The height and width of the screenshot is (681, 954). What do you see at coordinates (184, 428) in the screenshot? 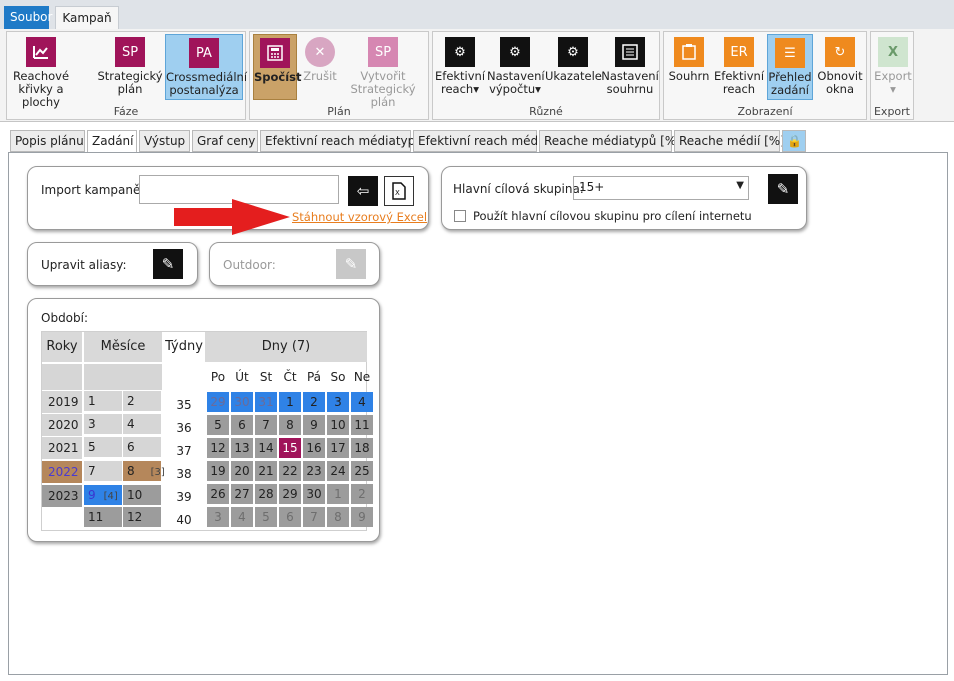
I see `week-36: 36` at bounding box center [184, 428].